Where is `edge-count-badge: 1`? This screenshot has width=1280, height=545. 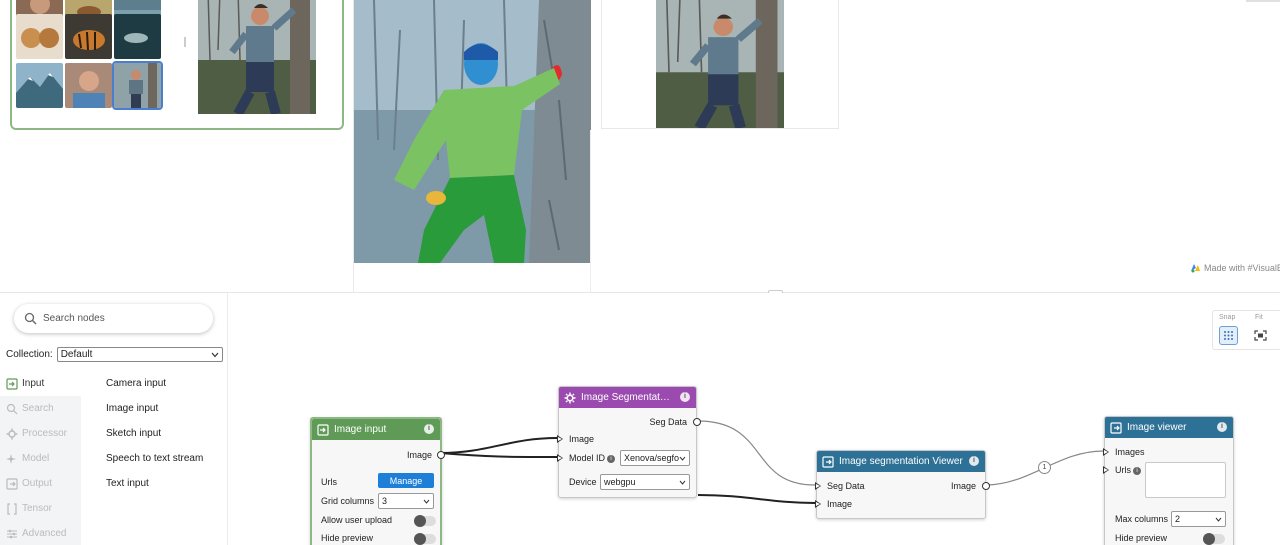
edge-count-badge: 1 is located at coordinates (1044, 467).